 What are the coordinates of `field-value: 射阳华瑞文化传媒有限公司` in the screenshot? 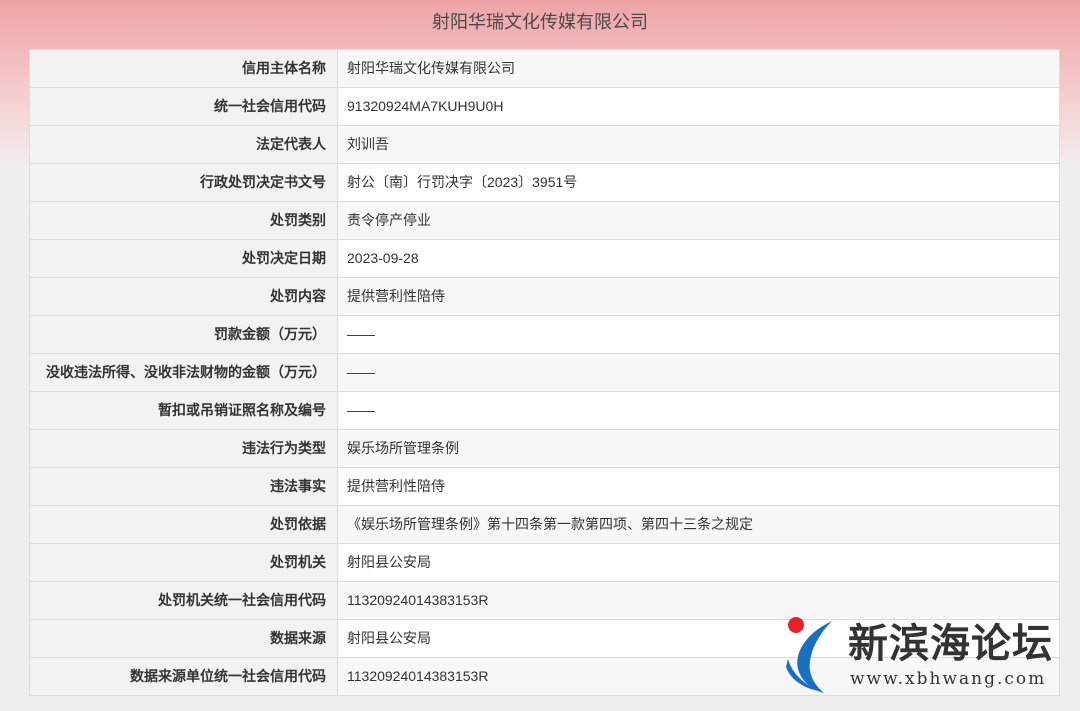 It's located at (699, 68).